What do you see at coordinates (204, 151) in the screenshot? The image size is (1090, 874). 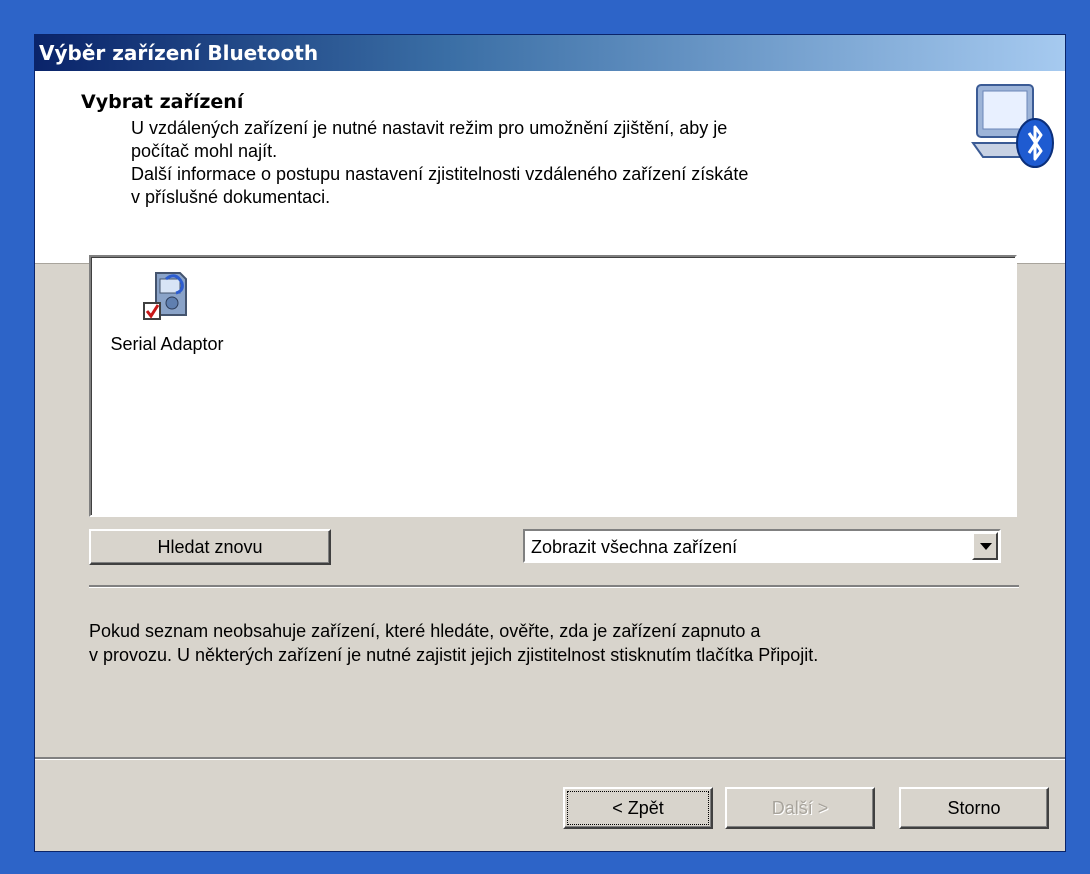 I see `description-line: počítač mohl najít.` at bounding box center [204, 151].